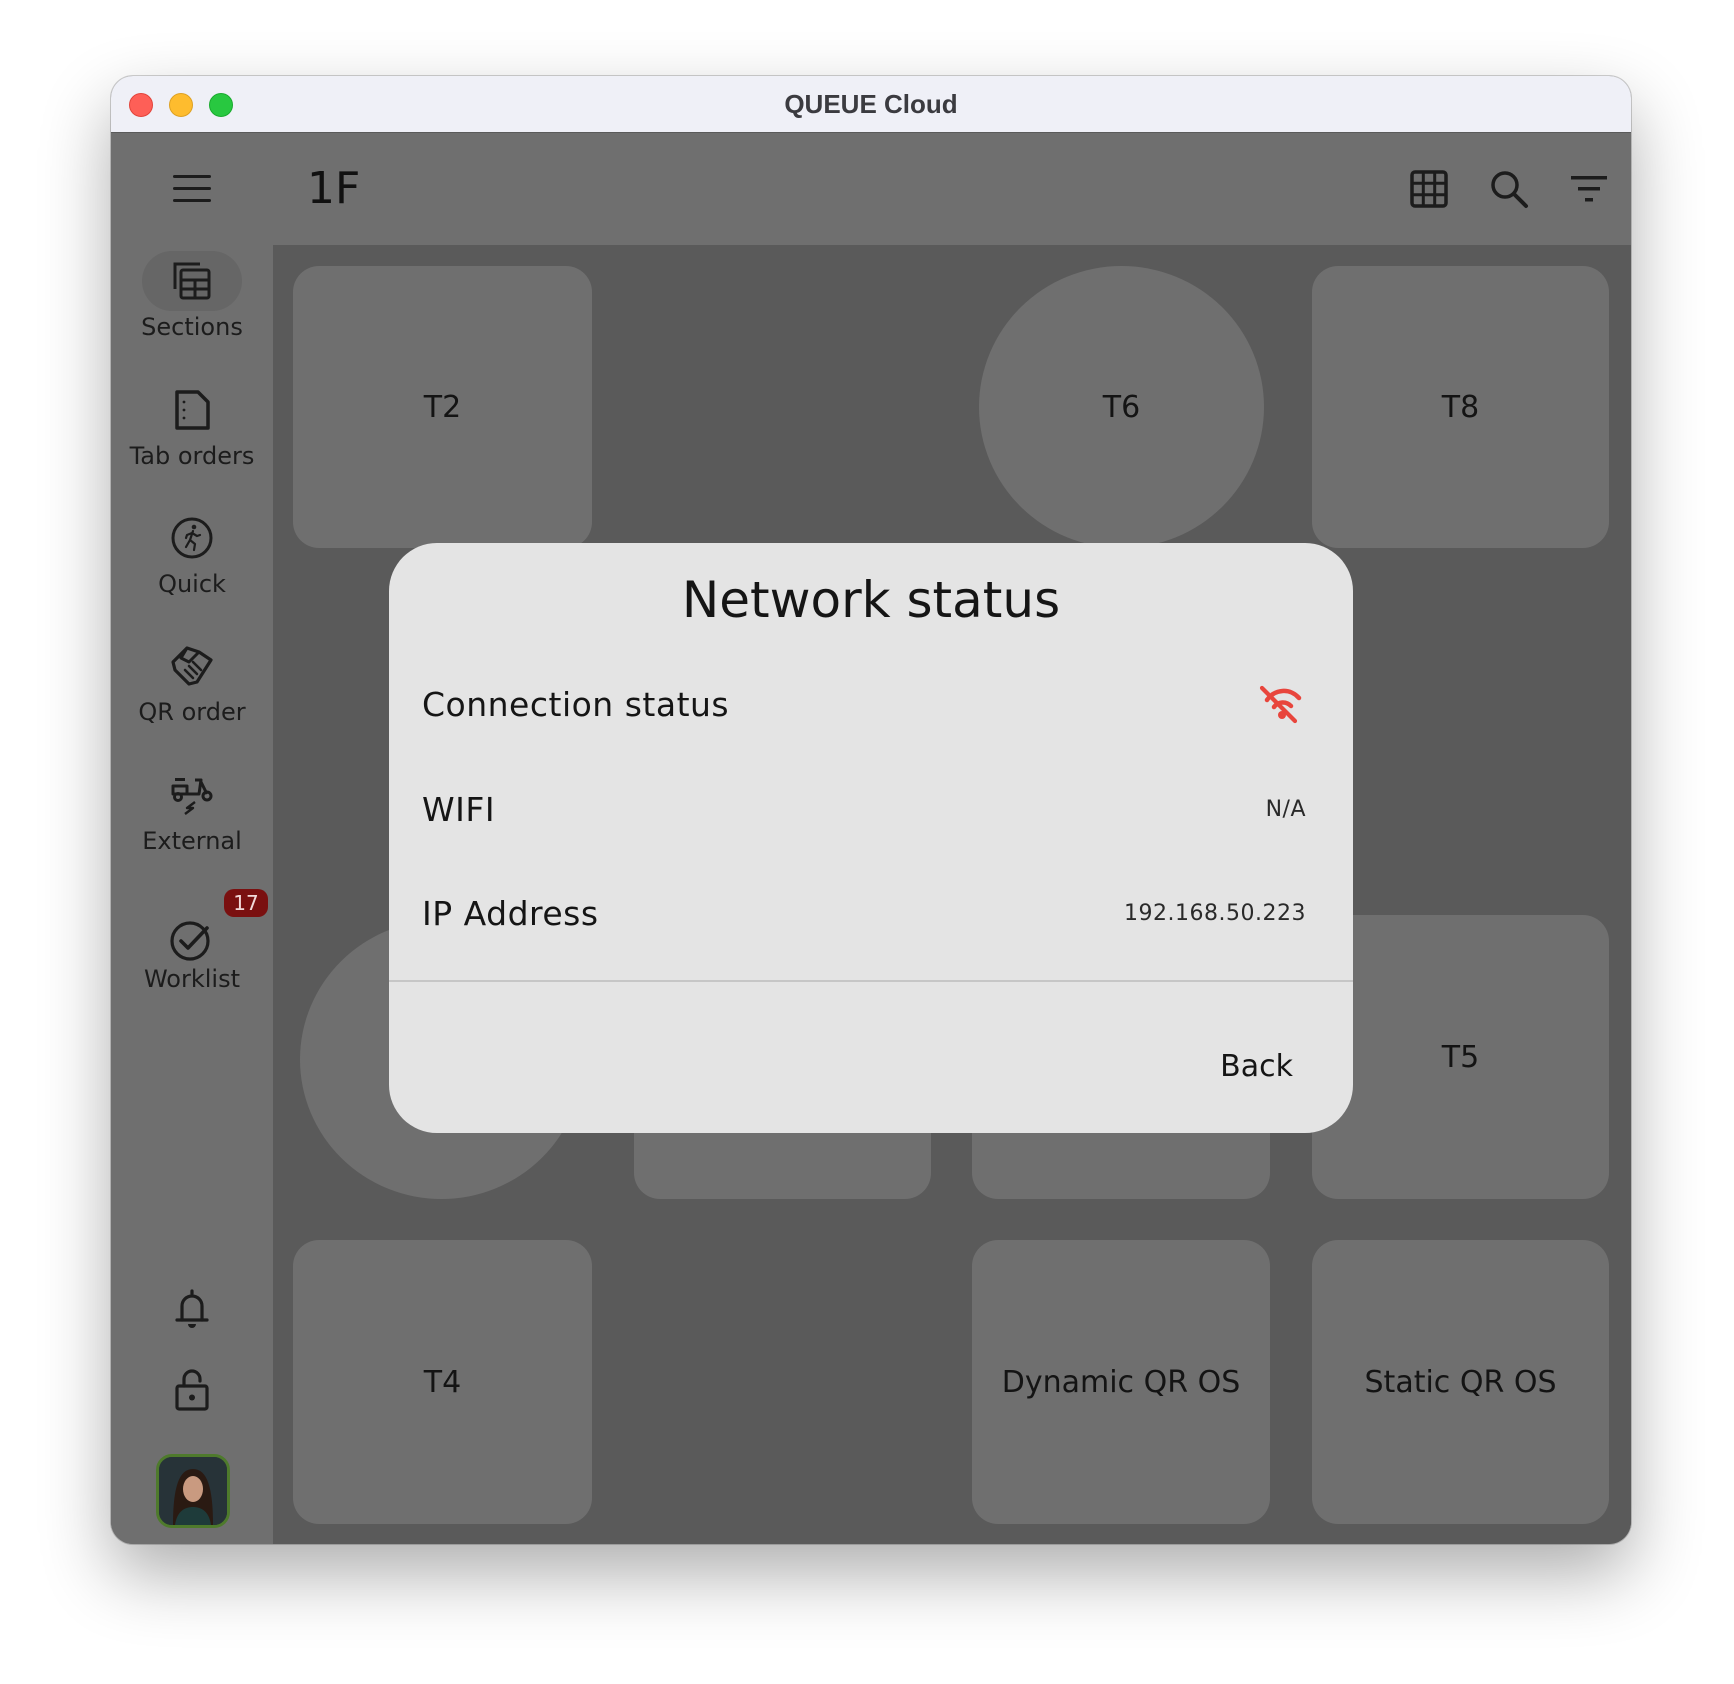 This screenshot has width=1734, height=1684. I want to click on unlock-icon, so click(192, 1390).